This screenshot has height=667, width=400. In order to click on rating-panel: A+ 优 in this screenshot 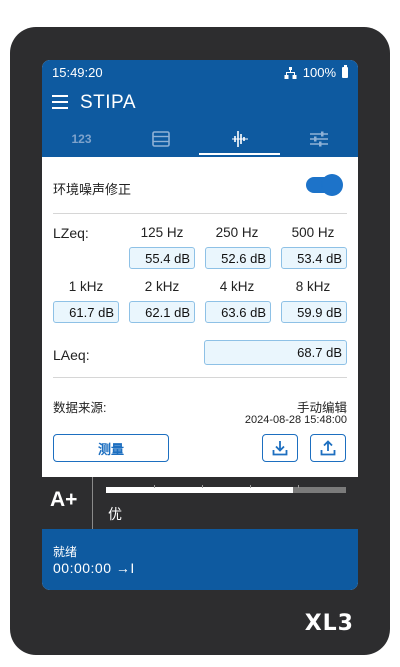, I will do `click(200, 503)`.